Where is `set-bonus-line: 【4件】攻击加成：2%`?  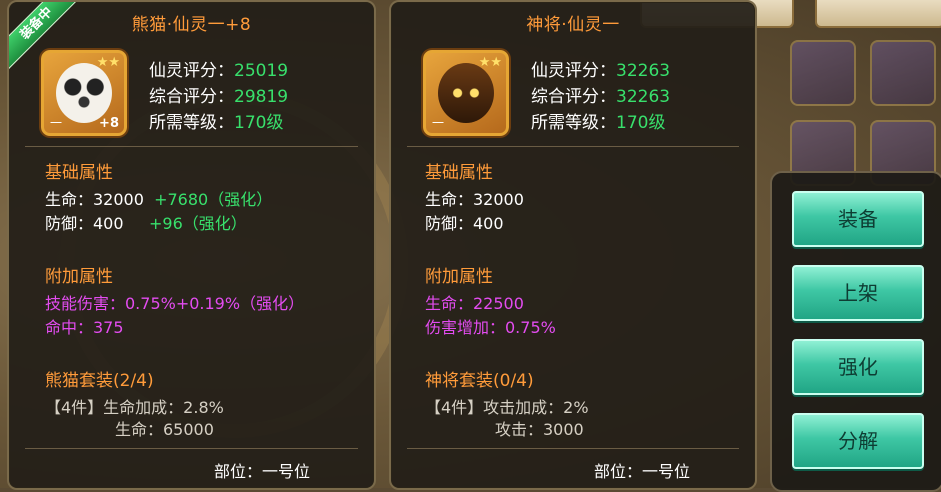 set-bonus-line: 【4件】攻击加成：2% is located at coordinates (507, 407).